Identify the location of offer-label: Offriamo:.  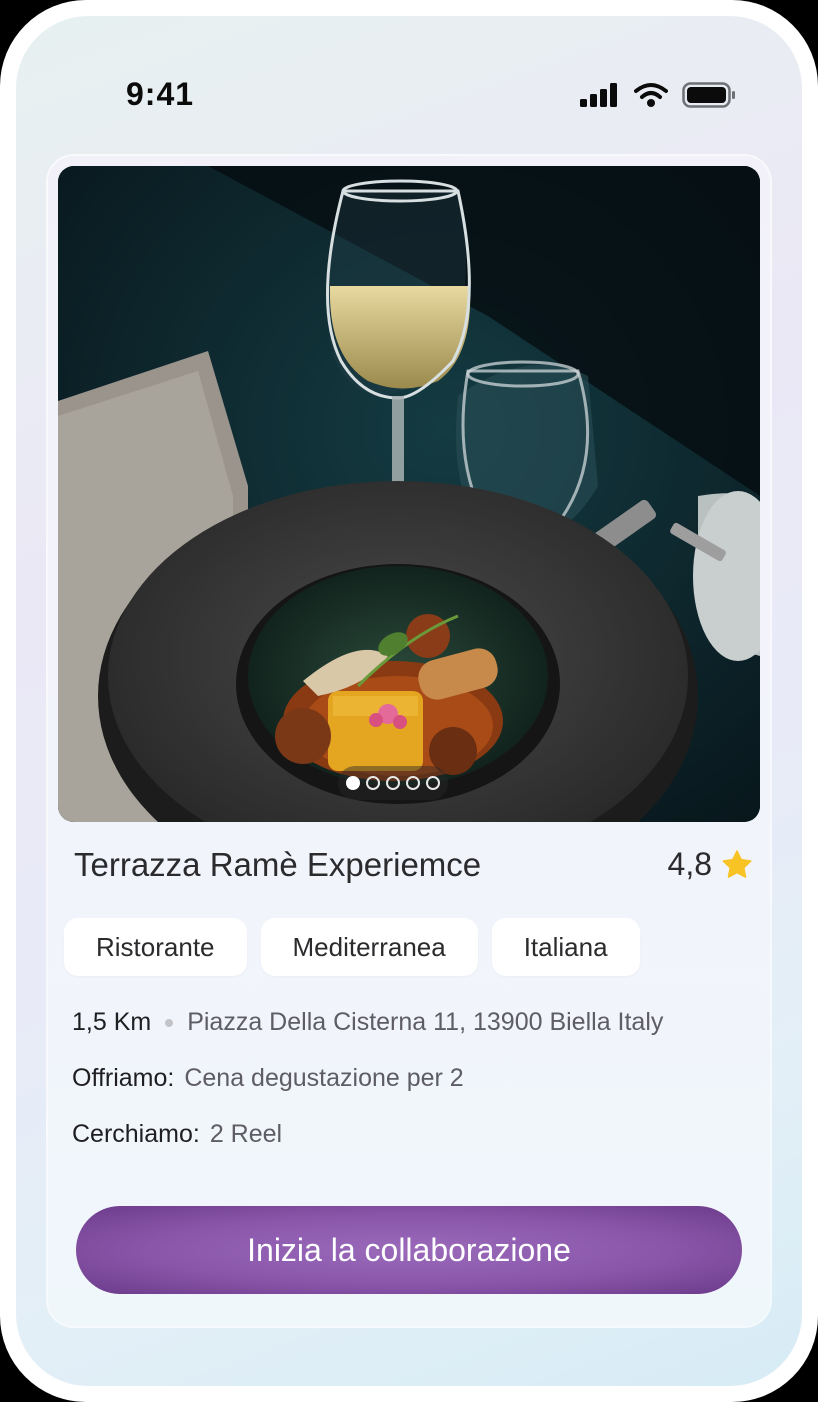
(123, 1078).